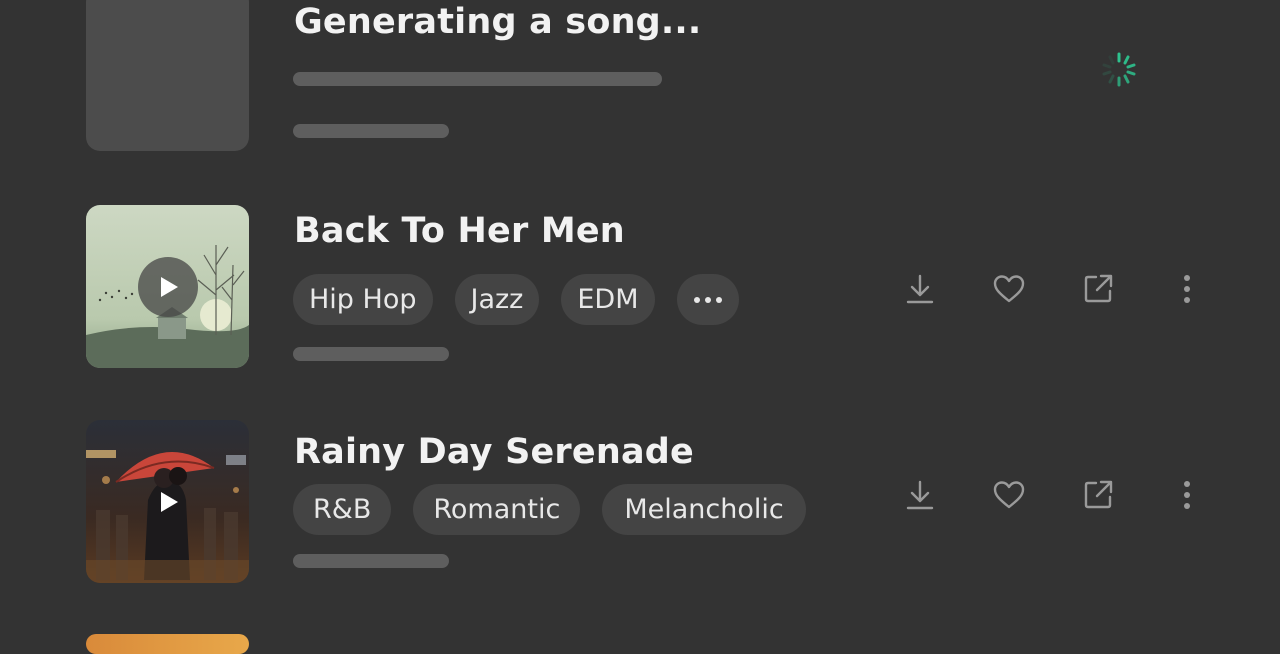 The image size is (1280, 654). Describe the element at coordinates (459, 231) in the screenshot. I see `song-title: Back To Her Men` at that location.